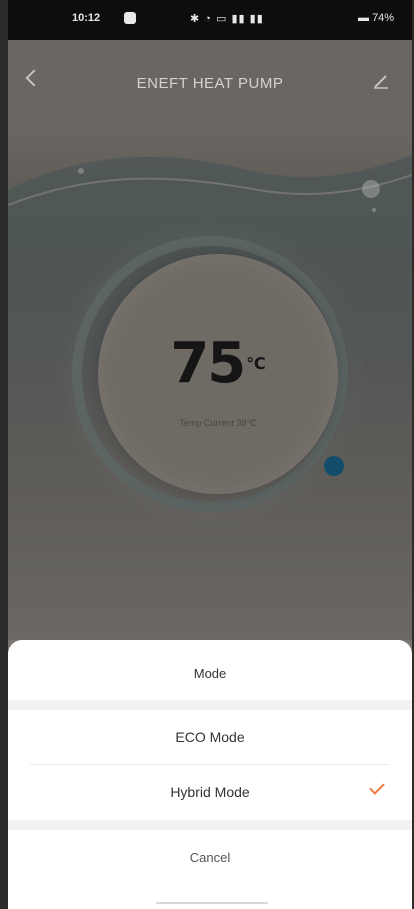 Image resolution: width=414 pixels, height=909 pixels. What do you see at coordinates (363, 18) in the screenshot?
I see `battery-icon: ▬` at bounding box center [363, 18].